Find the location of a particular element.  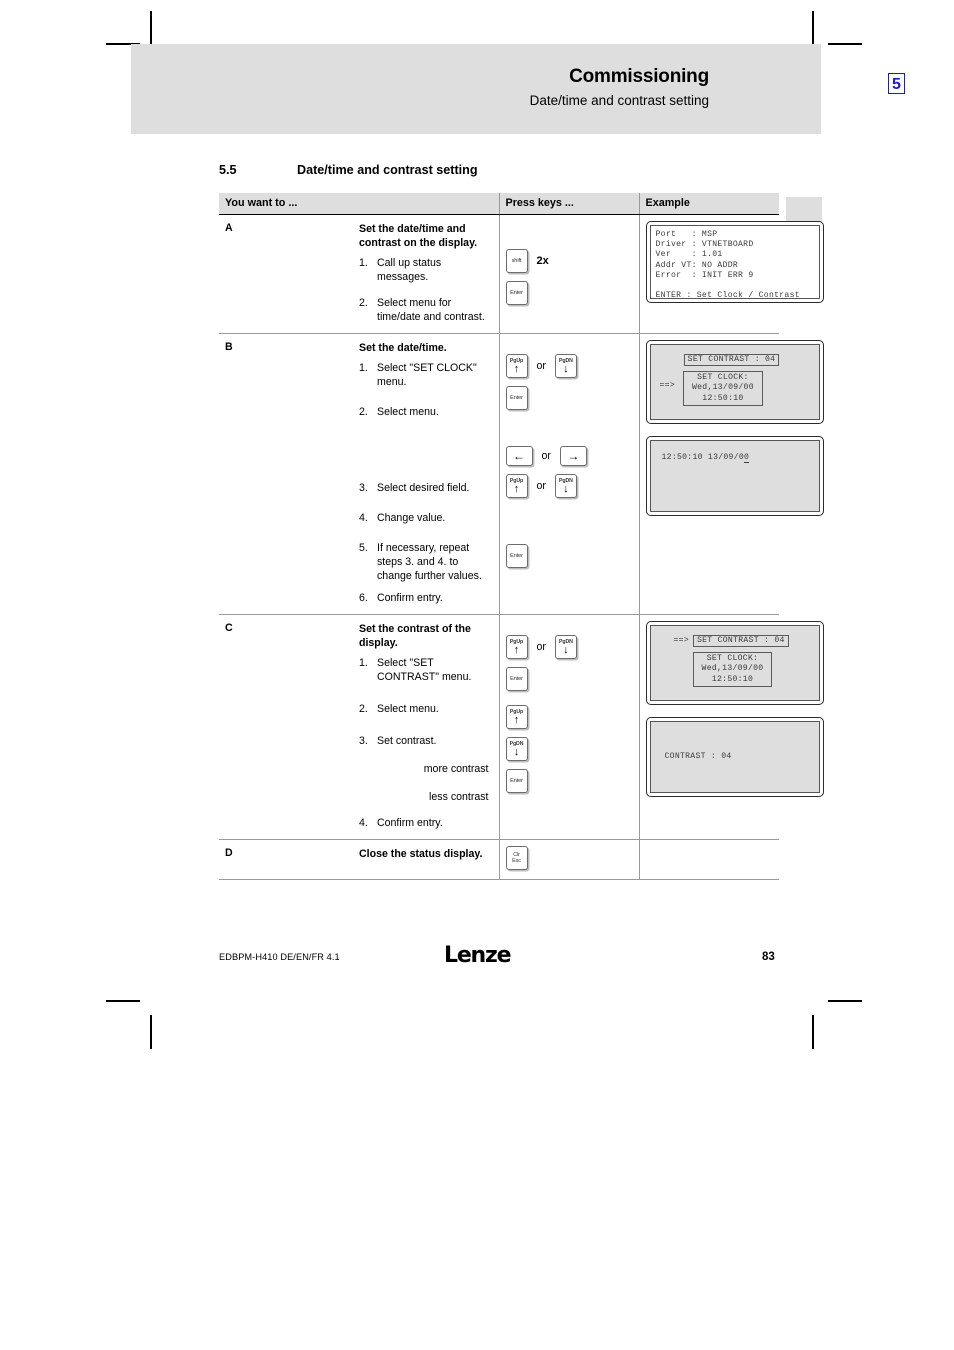

key-shift: shift is located at coordinates (516, 261).